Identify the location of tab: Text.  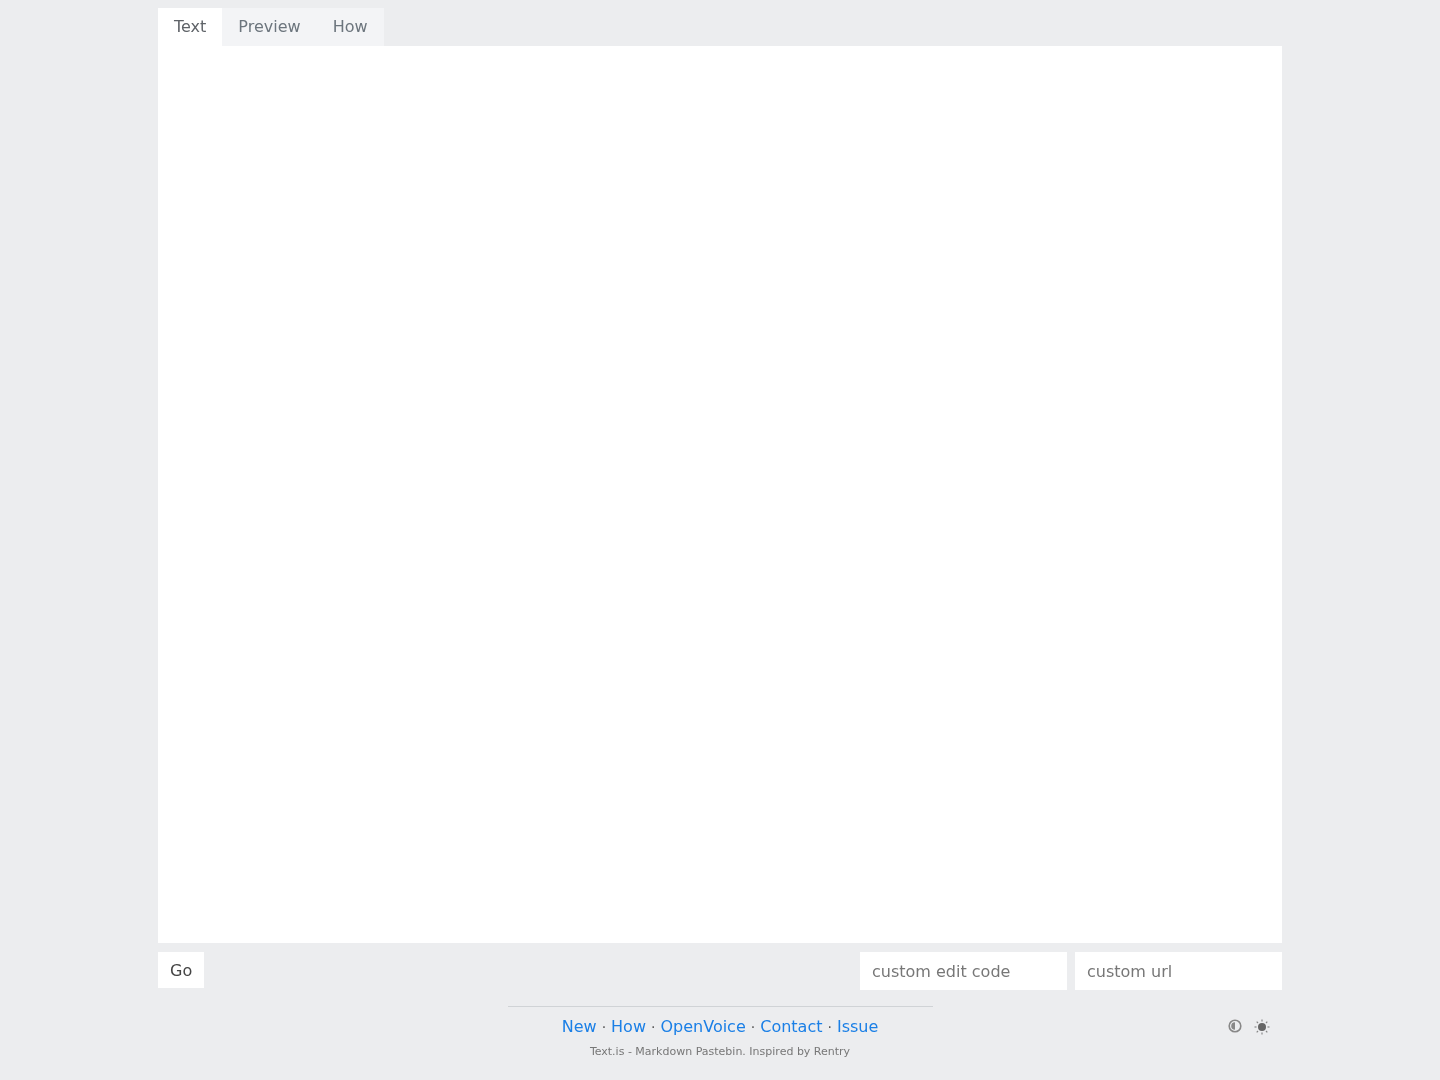
(190, 27).